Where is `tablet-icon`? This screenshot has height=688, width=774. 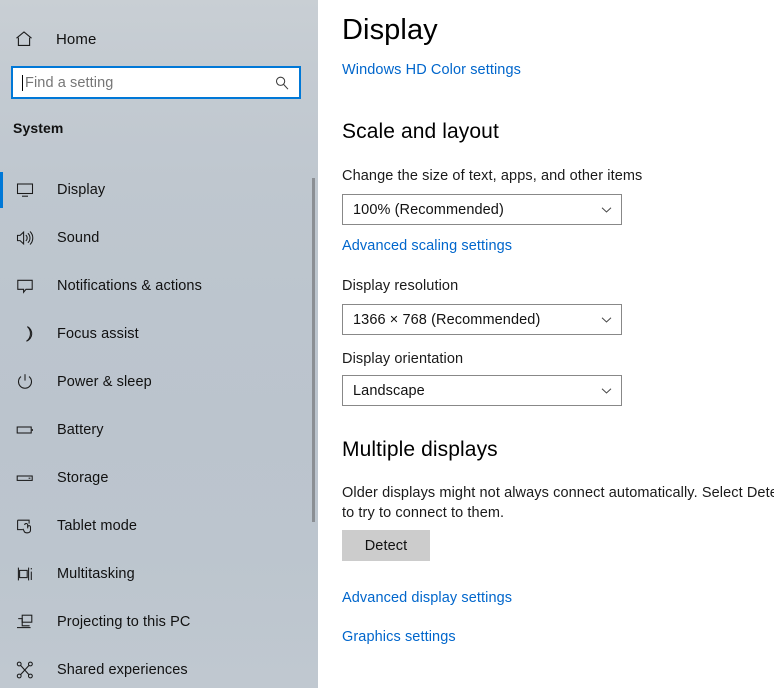 tablet-icon is located at coordinates (25, 526).